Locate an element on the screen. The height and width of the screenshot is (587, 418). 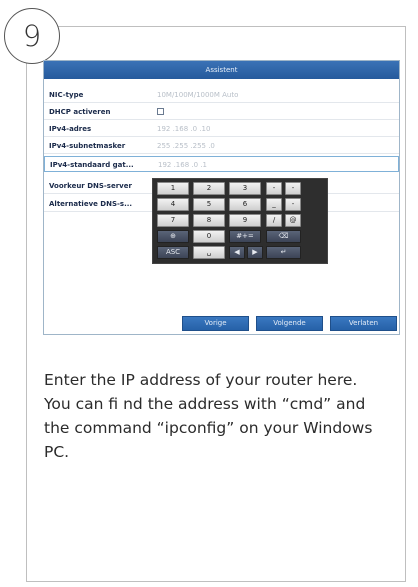
field-row-ipv4-address: IPv4-adres 192 .168 .0 .10 is located at coordinates (221, 129).